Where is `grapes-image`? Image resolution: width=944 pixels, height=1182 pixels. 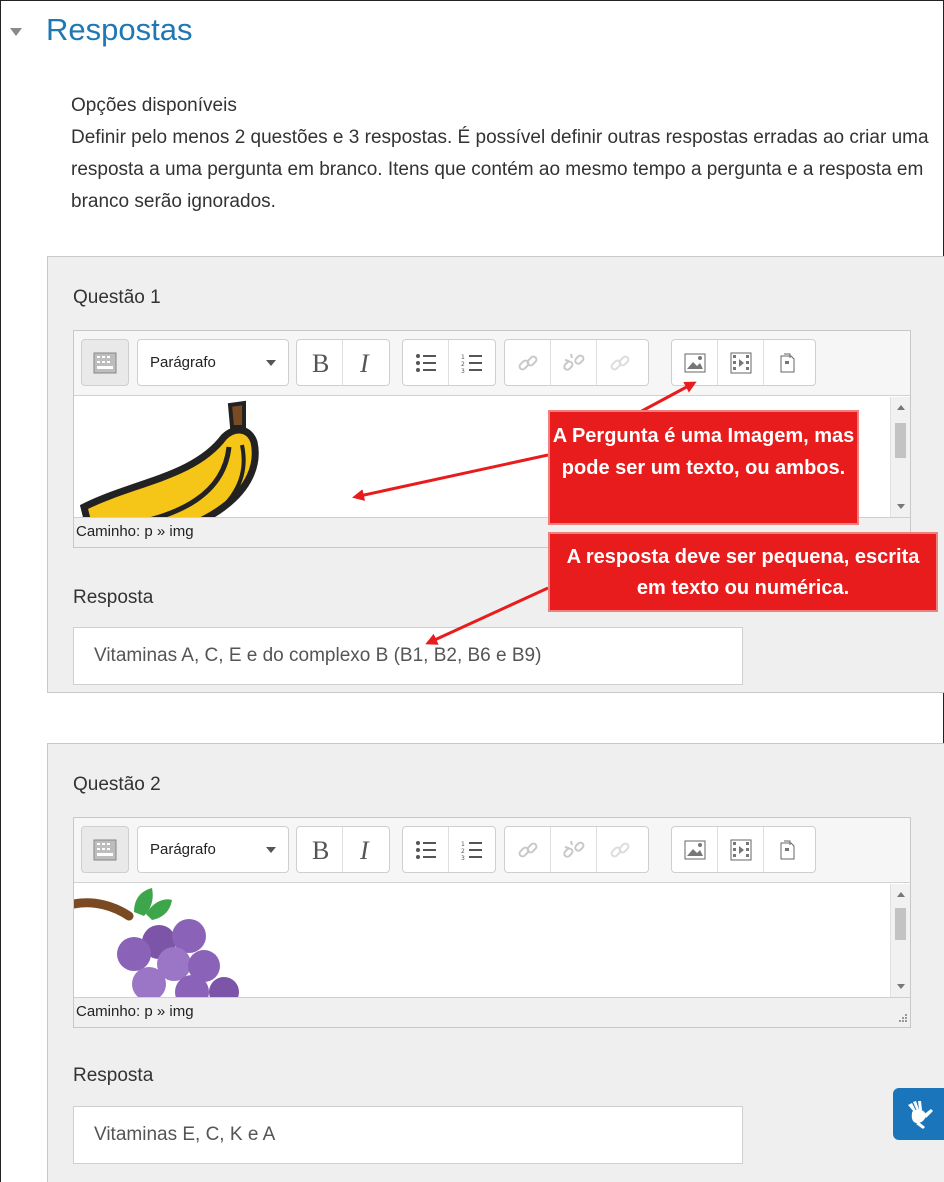
grapes-image is located at coordinates (156, 942).